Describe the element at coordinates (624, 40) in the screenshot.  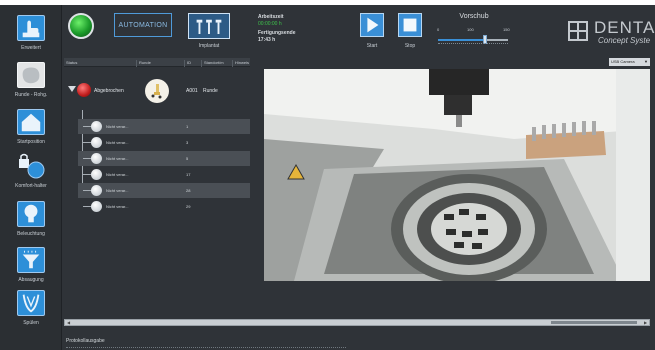
I see `logo-sub: Concept Syste` at that location.